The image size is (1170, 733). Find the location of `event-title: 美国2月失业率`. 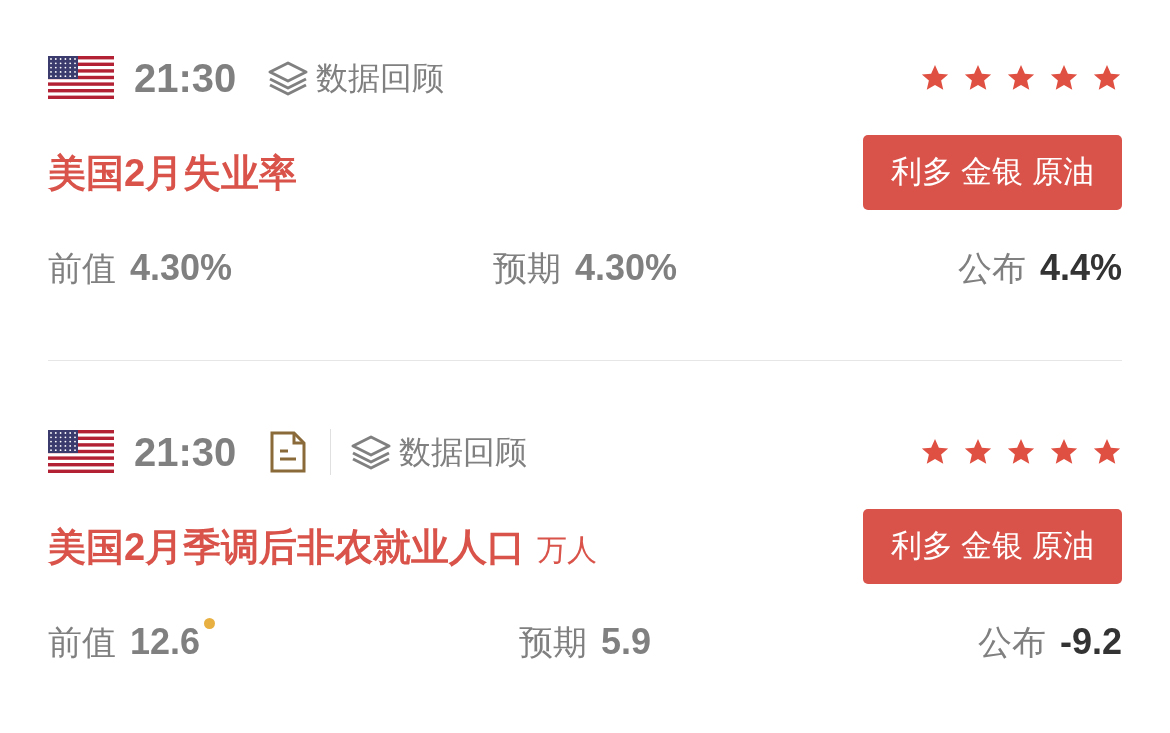

event-title: 美国2月失业率 is located at coordinates (173, 172).